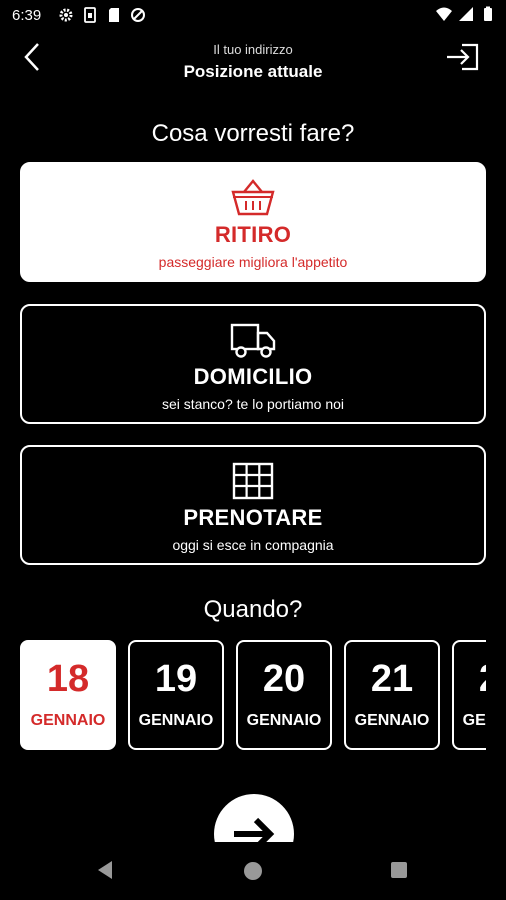 This screenshot has height=900, width=506. What do you see at coordinates (253, 609) in the screenshot?
I see `when-question: Quando?` at bounding box center [253, 609].